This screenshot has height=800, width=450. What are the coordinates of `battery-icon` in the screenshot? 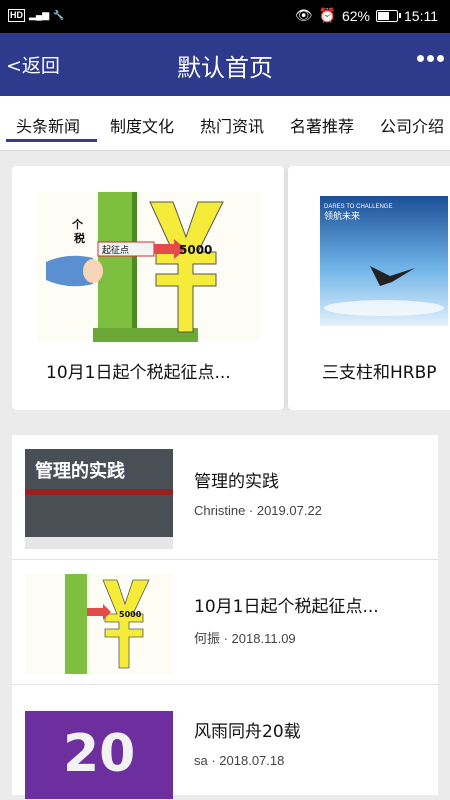 It's located at (388, 15).